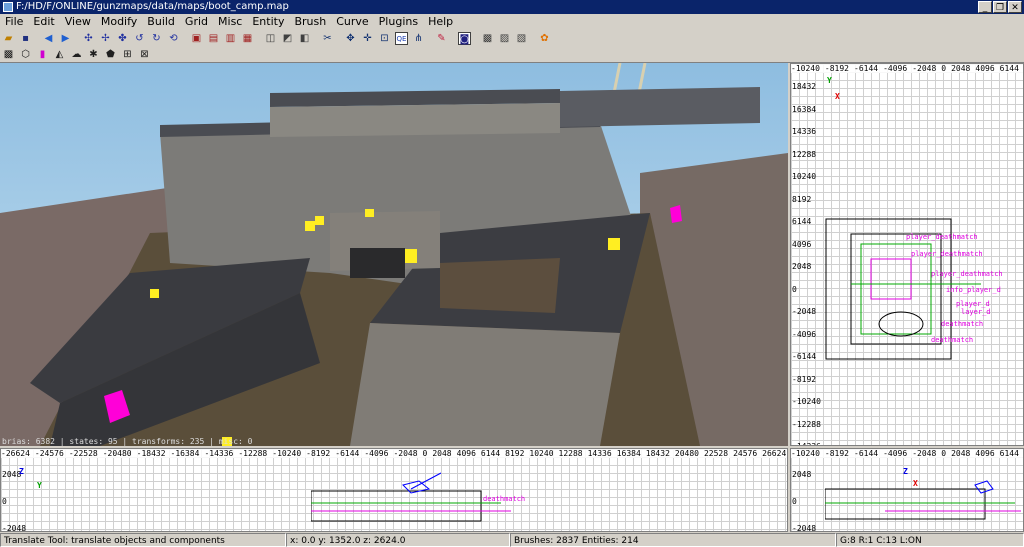 This screenshot has height=547, width=1024. Describe the element at coordinates (418, 497) in the screenshot. I see `xz-map-outline: deathmatch` at that location.